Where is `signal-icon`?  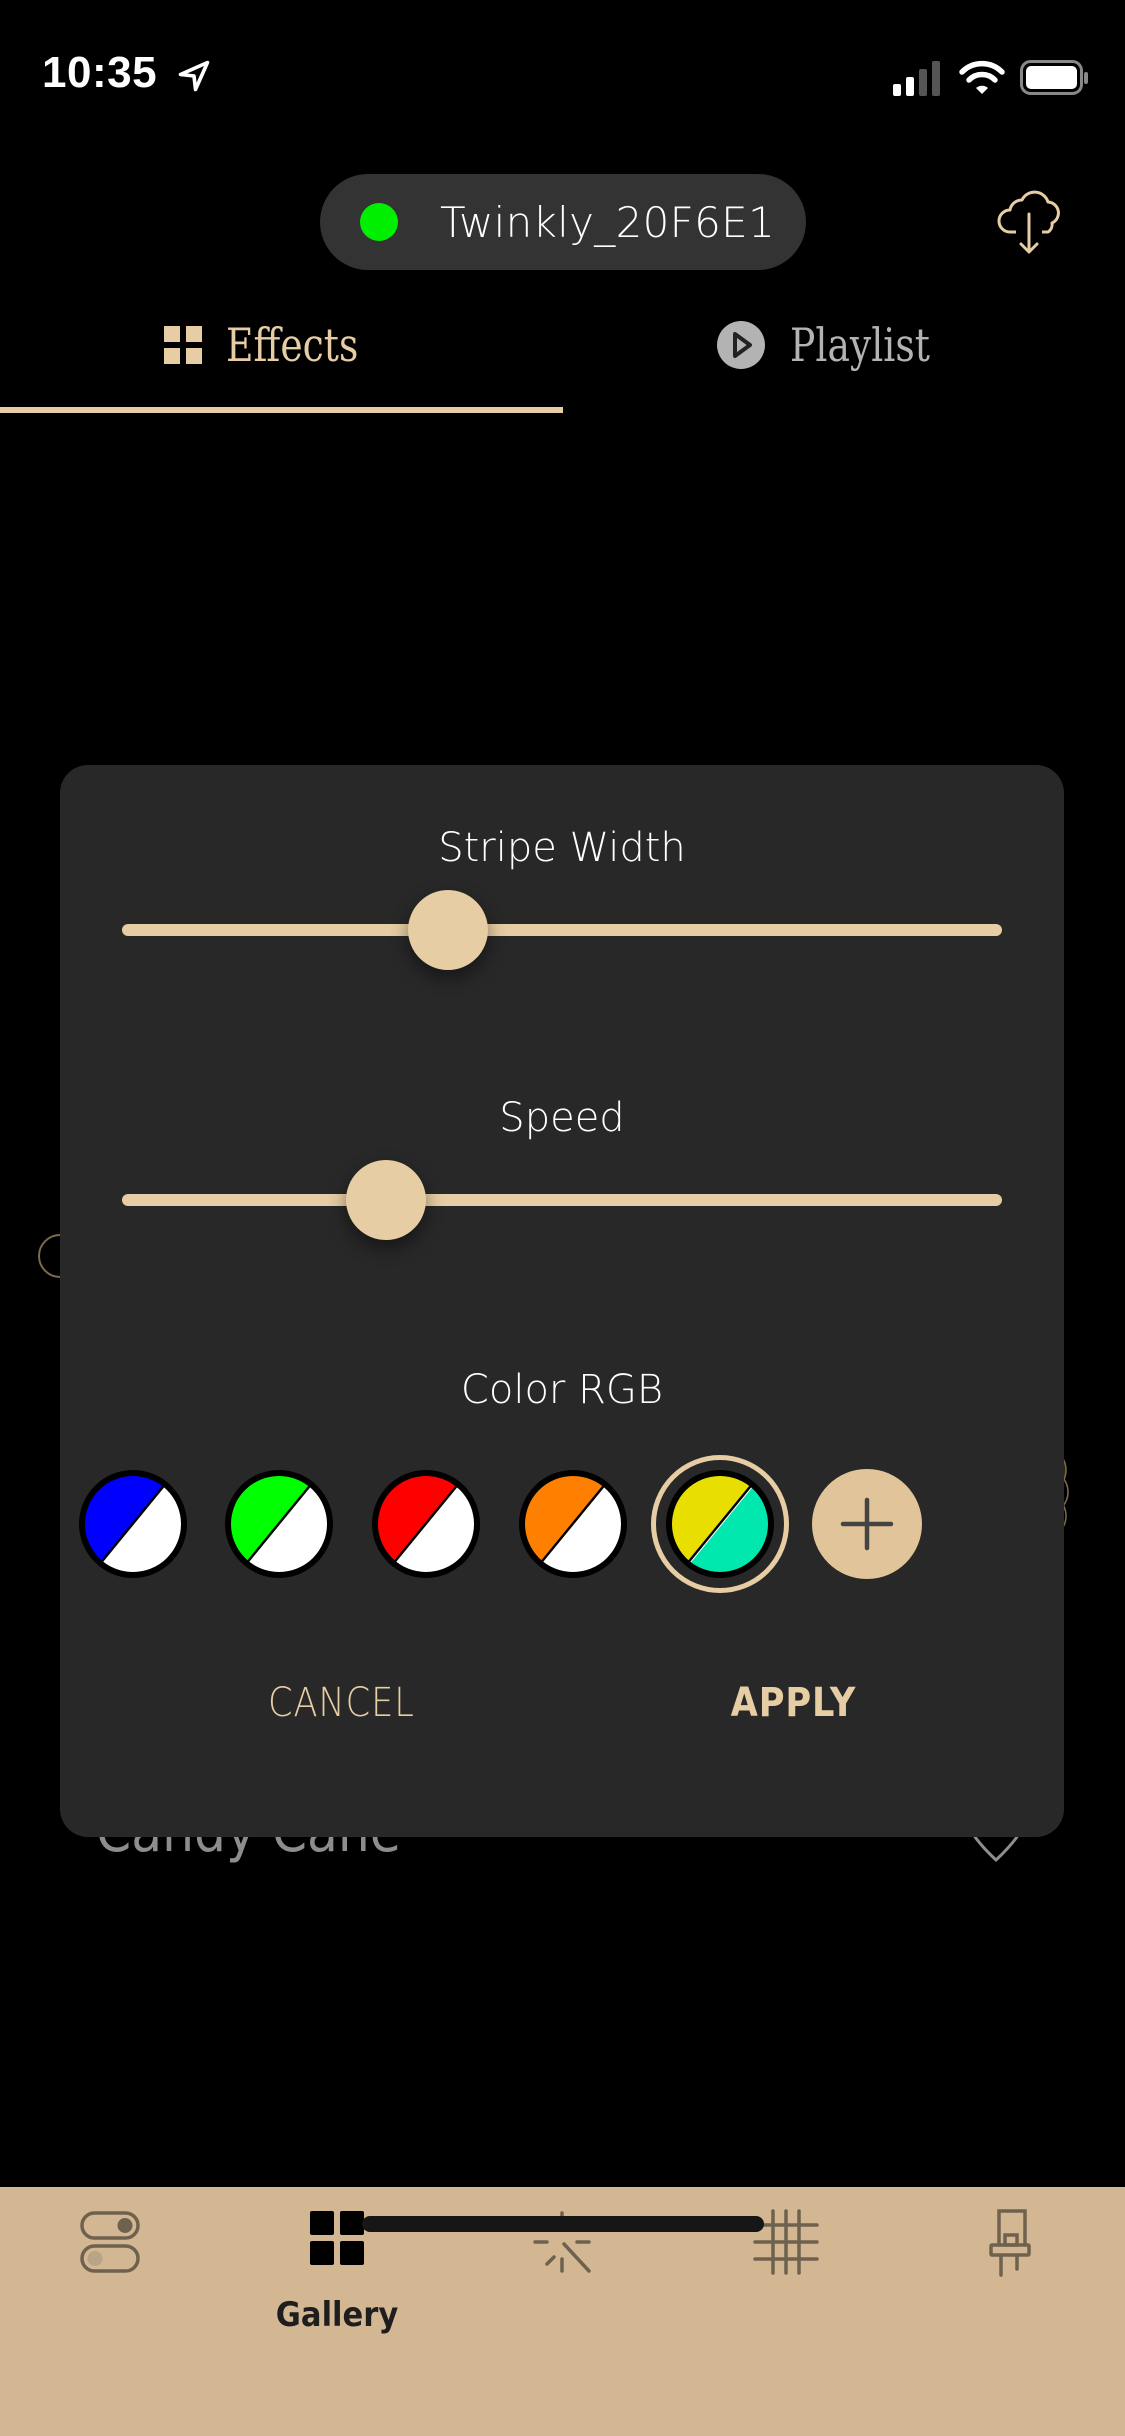 signal-icon is located at coordinates (916, 78).